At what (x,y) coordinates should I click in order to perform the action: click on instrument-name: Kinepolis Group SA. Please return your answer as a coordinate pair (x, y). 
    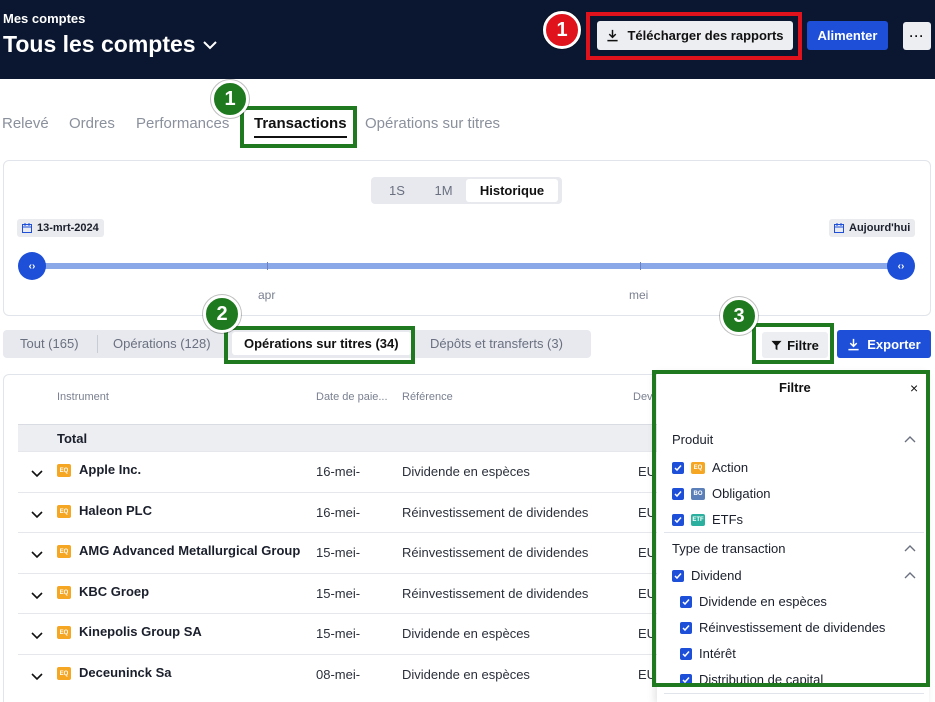
    Looking at the image, I should click on (140, 631).